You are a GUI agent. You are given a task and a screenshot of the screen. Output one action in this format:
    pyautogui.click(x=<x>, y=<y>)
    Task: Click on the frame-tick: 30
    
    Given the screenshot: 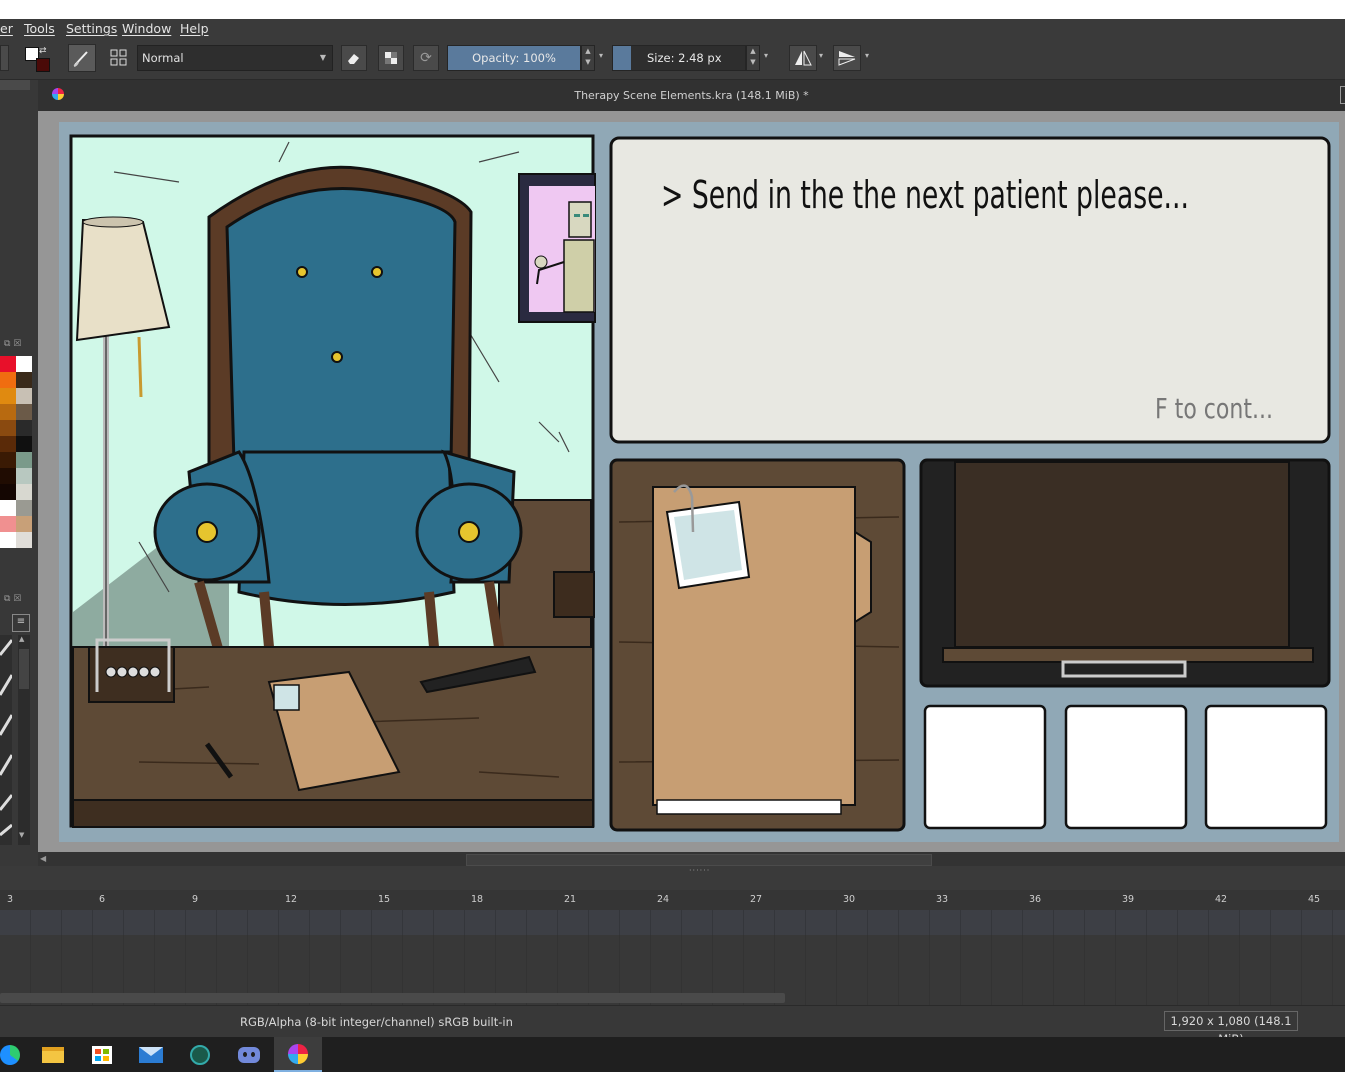 What is the action you would take?
    pyautogui.click(x=849, y=899)
    